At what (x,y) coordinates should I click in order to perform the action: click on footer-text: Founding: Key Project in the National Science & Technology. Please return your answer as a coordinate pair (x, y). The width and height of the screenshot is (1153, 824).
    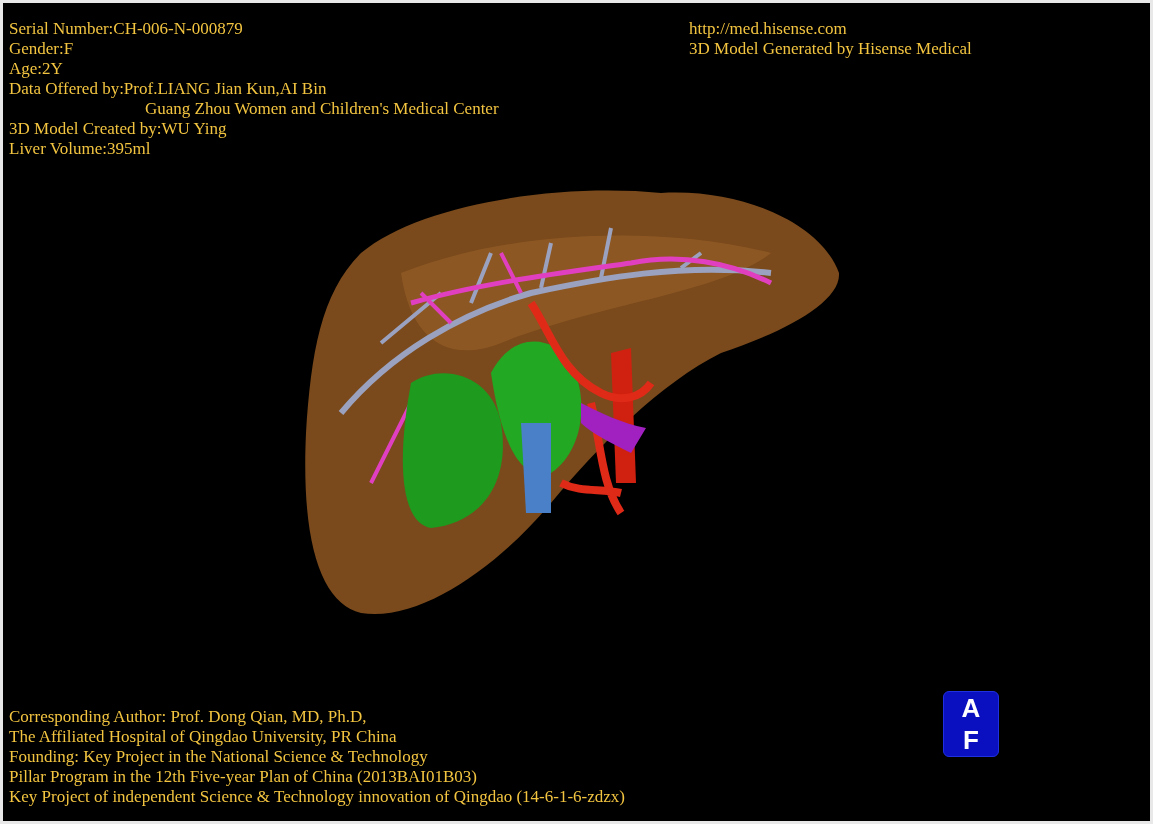
    Looking at the image, I should click on (218, 757).